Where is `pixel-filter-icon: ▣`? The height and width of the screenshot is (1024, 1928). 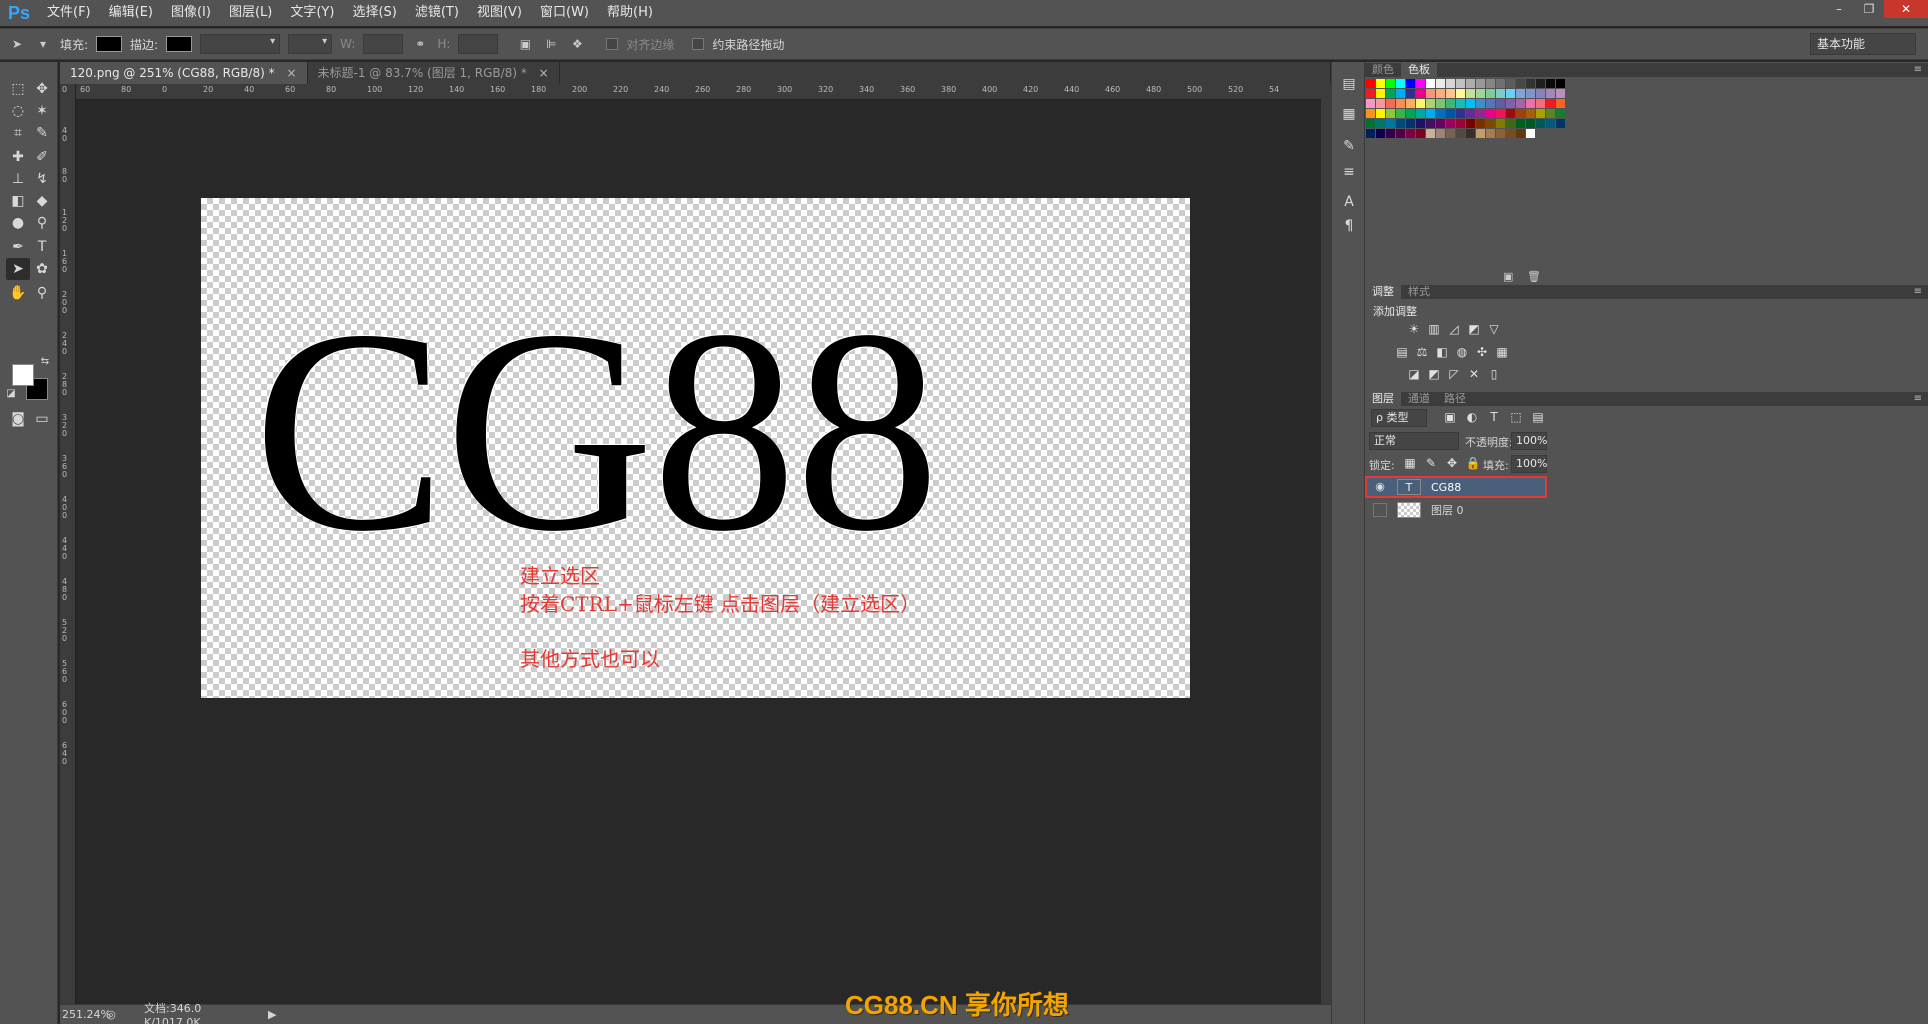 pixel-filter-icon: ▣ is located at coordinates (1450, 417).